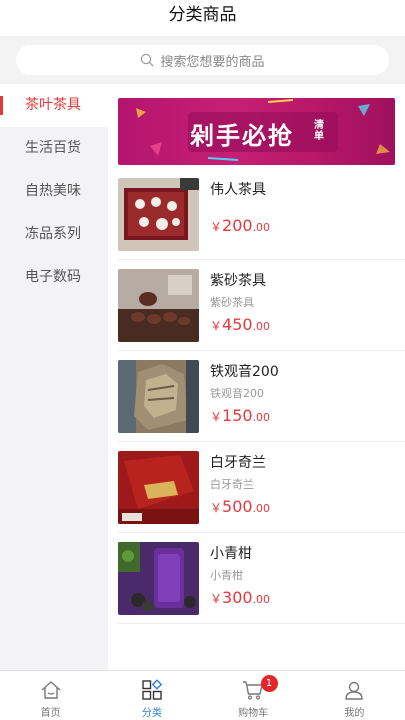 This screenshot has height=720, width=405. What do you see at coordinates (232, 484) in the screenshot?
I see `product-subtitle: 白牙奇兰` at bounding box center [232, 484].